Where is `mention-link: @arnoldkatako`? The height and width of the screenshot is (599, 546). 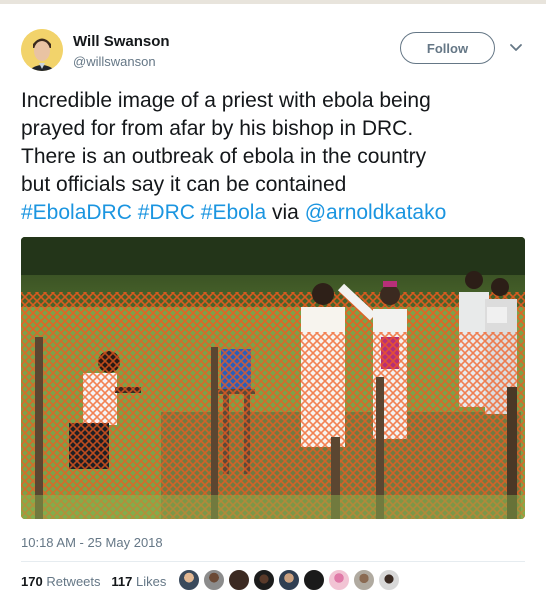
mention-link: @arnoldkatako is located at coordinates (376, 212).